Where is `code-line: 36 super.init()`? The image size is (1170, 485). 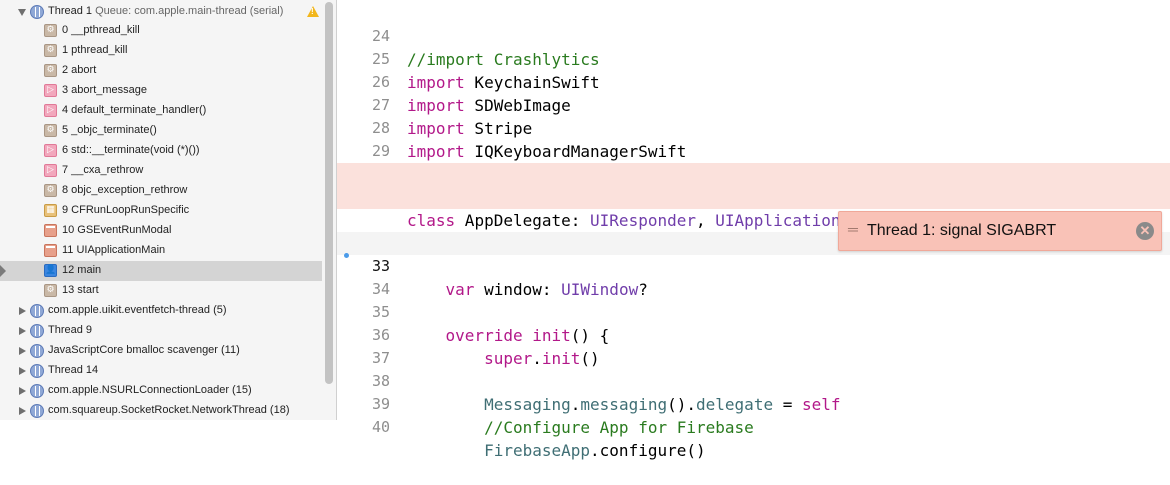 code-line: 36 super.init() is located at coordinates (753, 334).